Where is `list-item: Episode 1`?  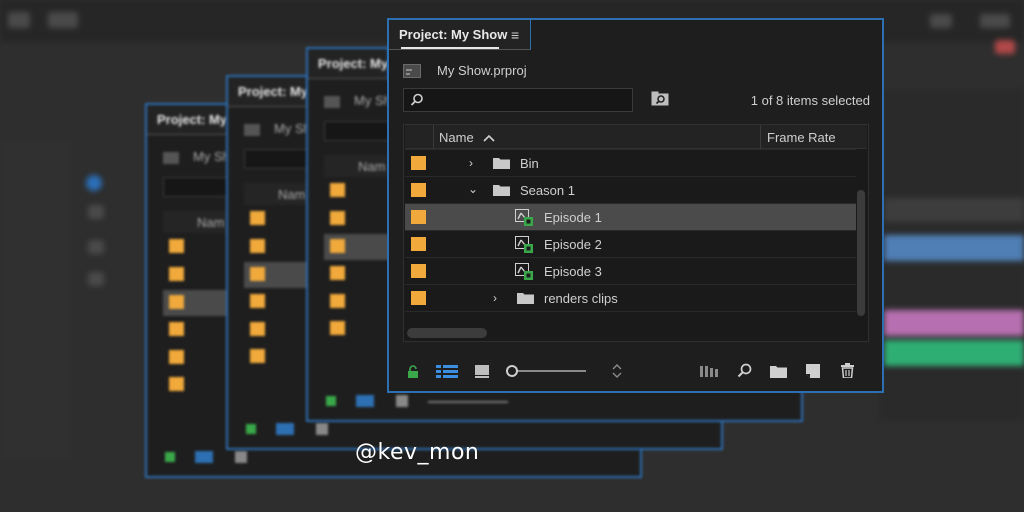
list-item: Episode 1 is located at coordinates (630, 216).